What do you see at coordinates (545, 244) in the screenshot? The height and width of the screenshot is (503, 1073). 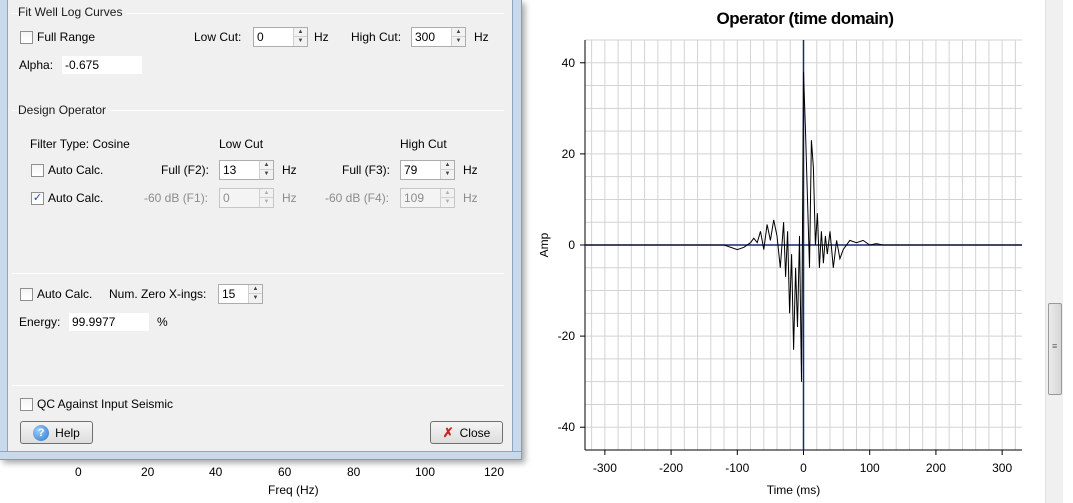 I see `y-axis-label: Amp` at bounding box center [545, 244].